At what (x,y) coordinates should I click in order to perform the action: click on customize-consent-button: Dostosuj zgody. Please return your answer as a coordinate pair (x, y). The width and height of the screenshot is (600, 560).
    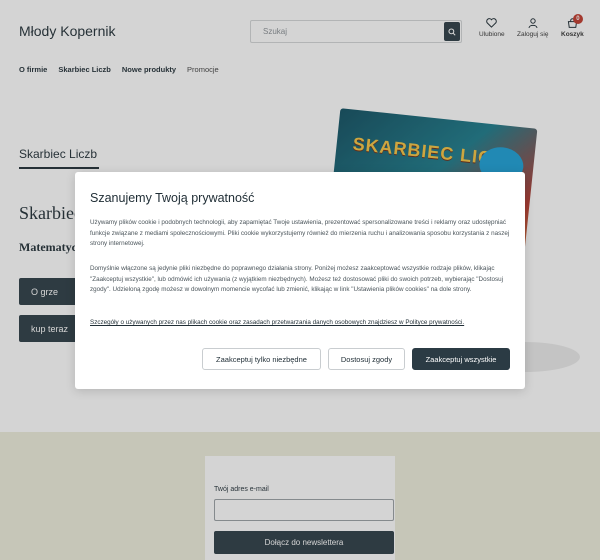
    Looking at the image, I should click on (366, 359).